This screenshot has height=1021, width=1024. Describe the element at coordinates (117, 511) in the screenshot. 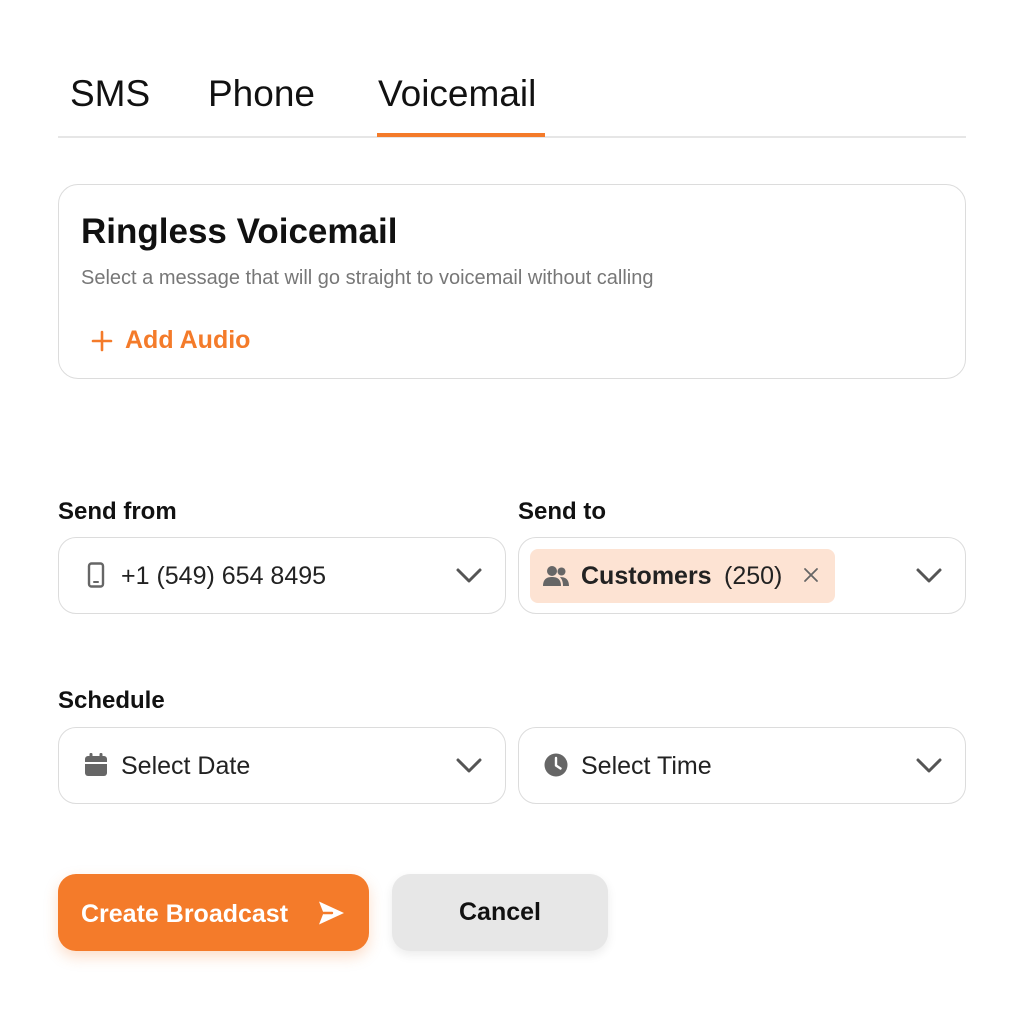

I see `send-from-label: Send from` at that location.